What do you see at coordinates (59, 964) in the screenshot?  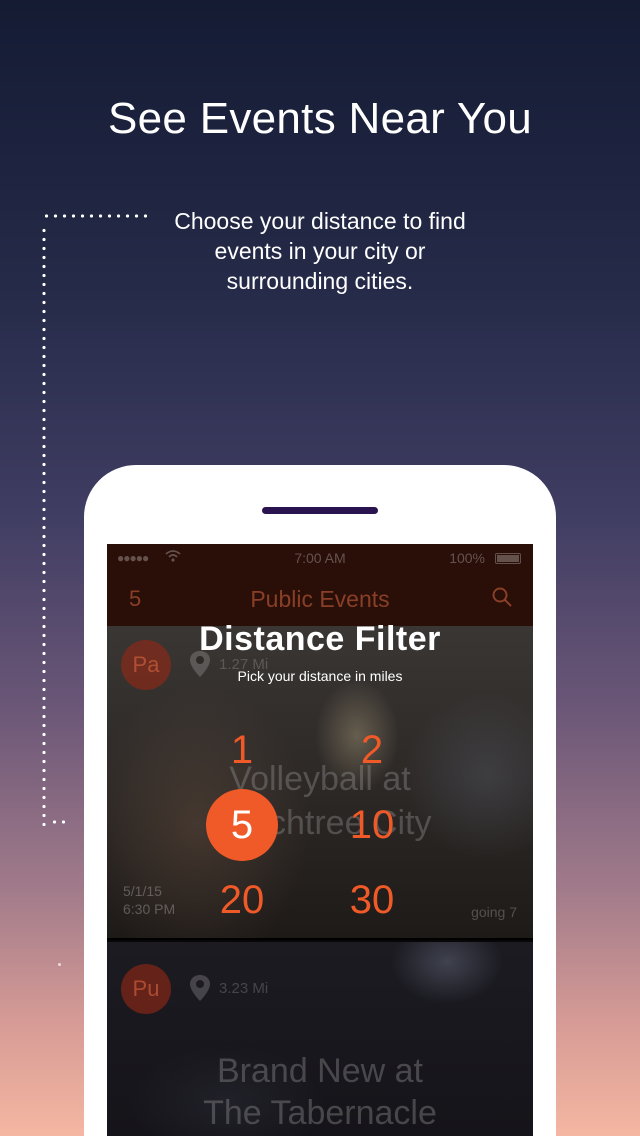 I see `decorative-dot` at bounding box center [59, 964].